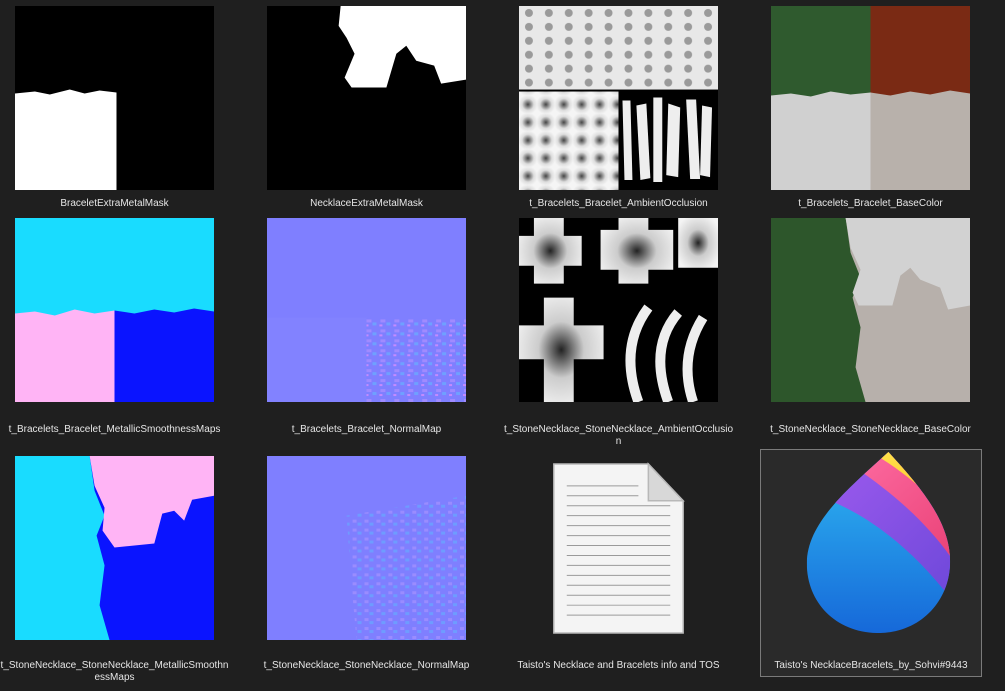 The image size is (1005, 691). What do you see at coordinates (366, 203) in the screenshot?
I see `file-name: NecklaceExtraMetalMask` at bounding box center [366, 203].